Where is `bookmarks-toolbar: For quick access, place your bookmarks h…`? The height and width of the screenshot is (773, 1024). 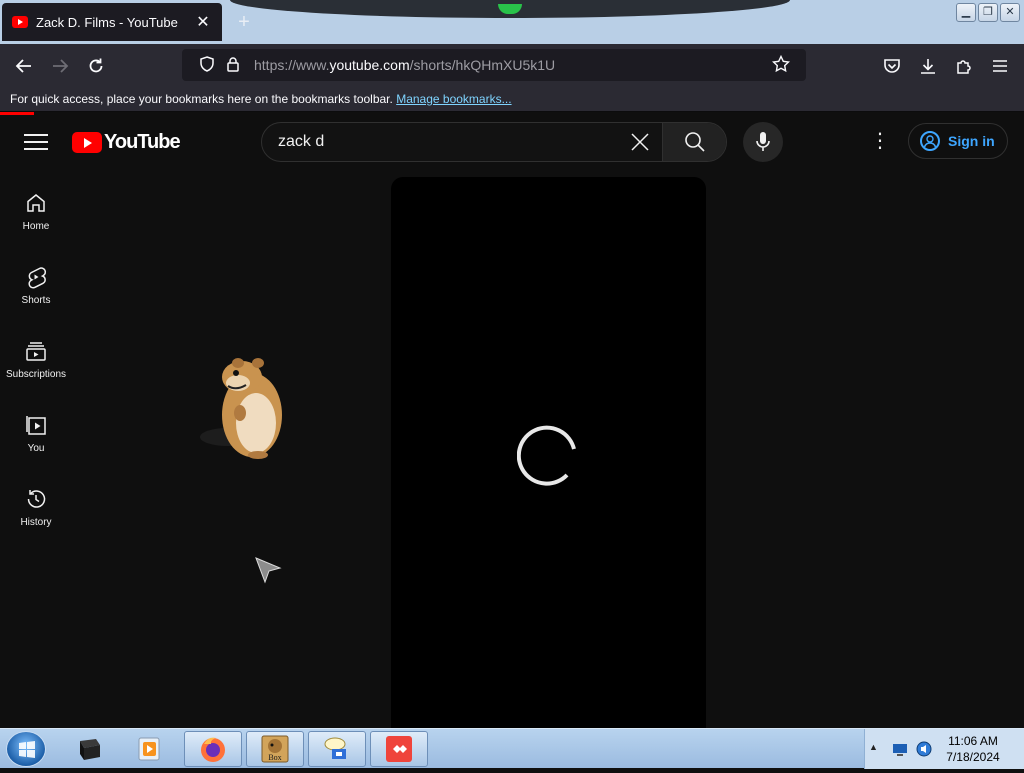 bookmarks-toolbar: For quick access, place your bookmarks h… is located at coordinates (512, 99).